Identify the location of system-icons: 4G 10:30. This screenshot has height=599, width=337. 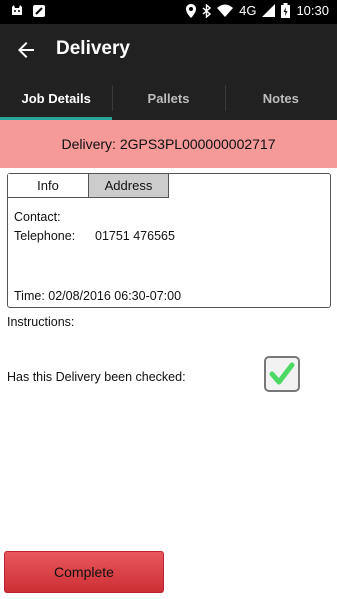
(257, 10).